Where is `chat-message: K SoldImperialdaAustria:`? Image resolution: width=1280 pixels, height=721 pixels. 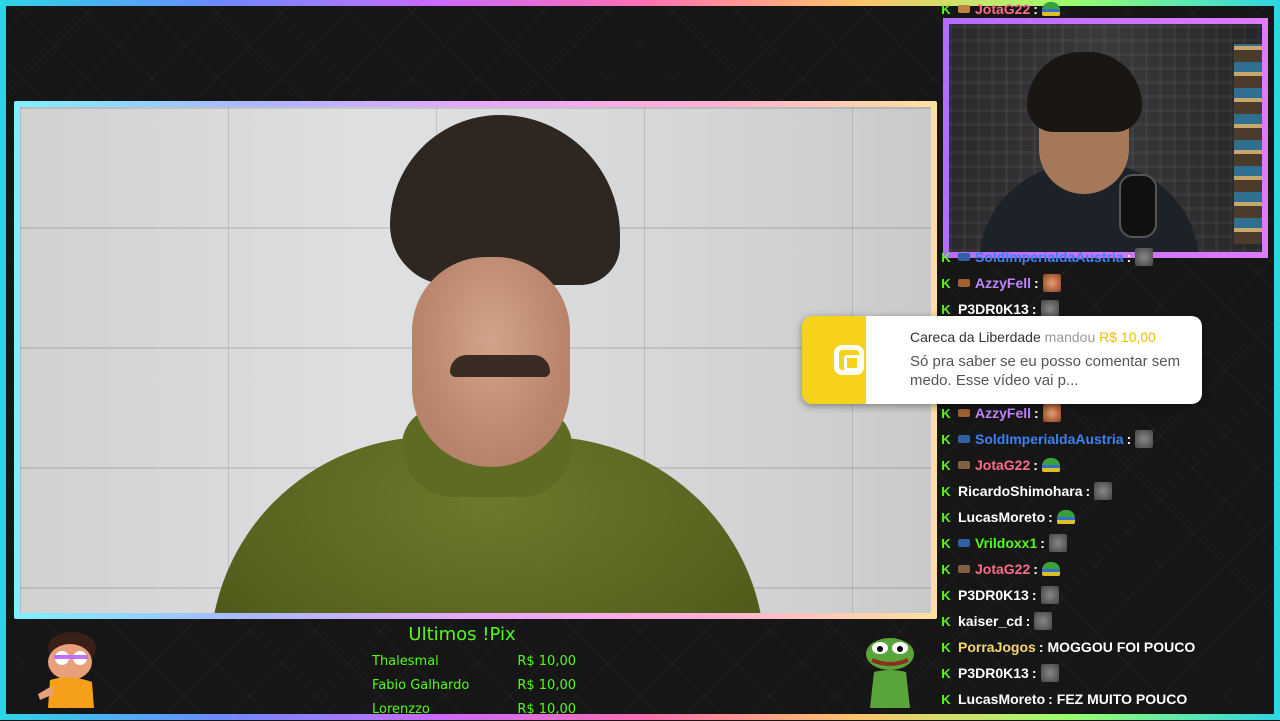 chat-message: K SoldImperialdaAustria: is located at coordinates (1047, 257).